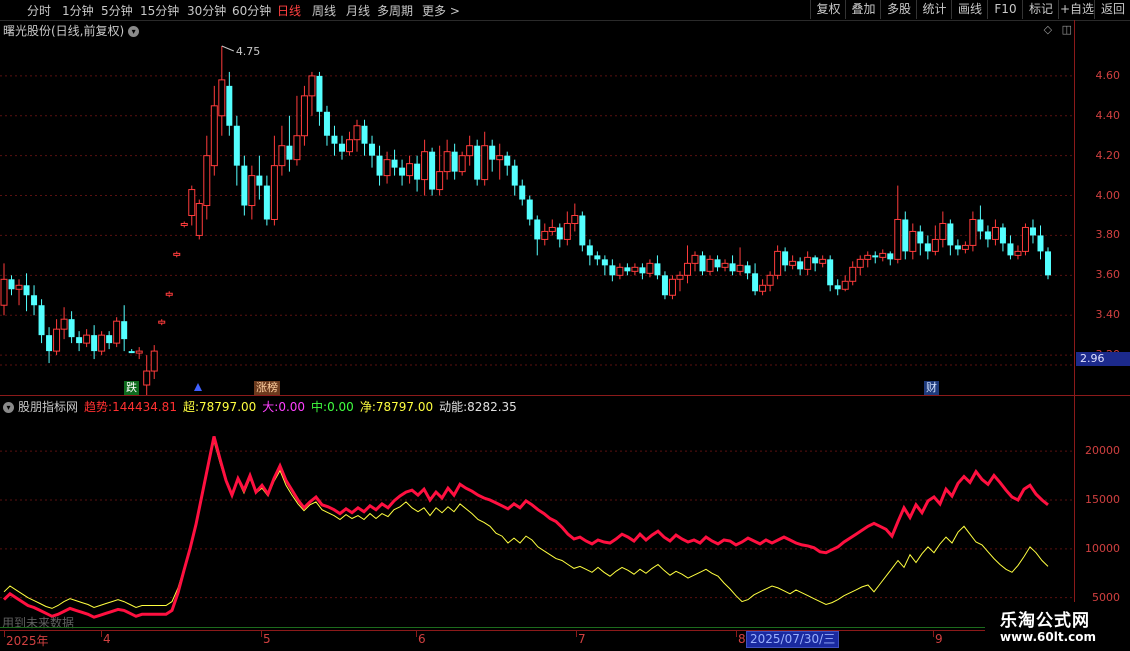 The image size is (1130, 651). I want to click on event-badge-zhangbang: 涨榜, so click(267, 388).